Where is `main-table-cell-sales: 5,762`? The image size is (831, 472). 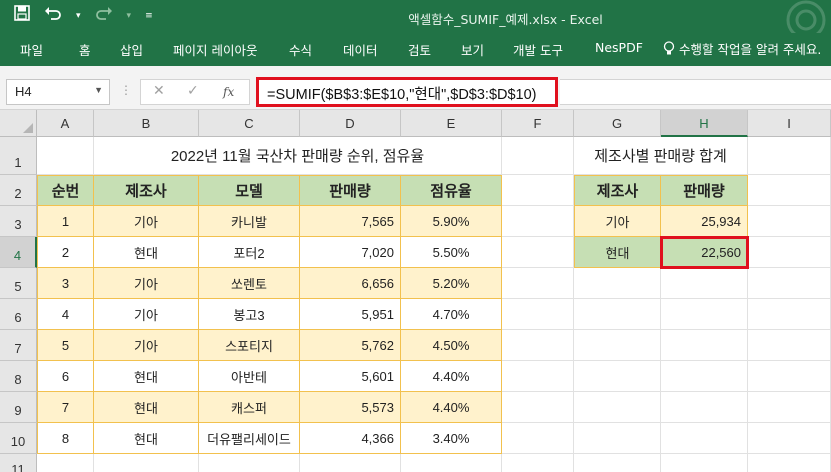 main-table-cell-sales: 5,762 is located at coordinates (350, 345).